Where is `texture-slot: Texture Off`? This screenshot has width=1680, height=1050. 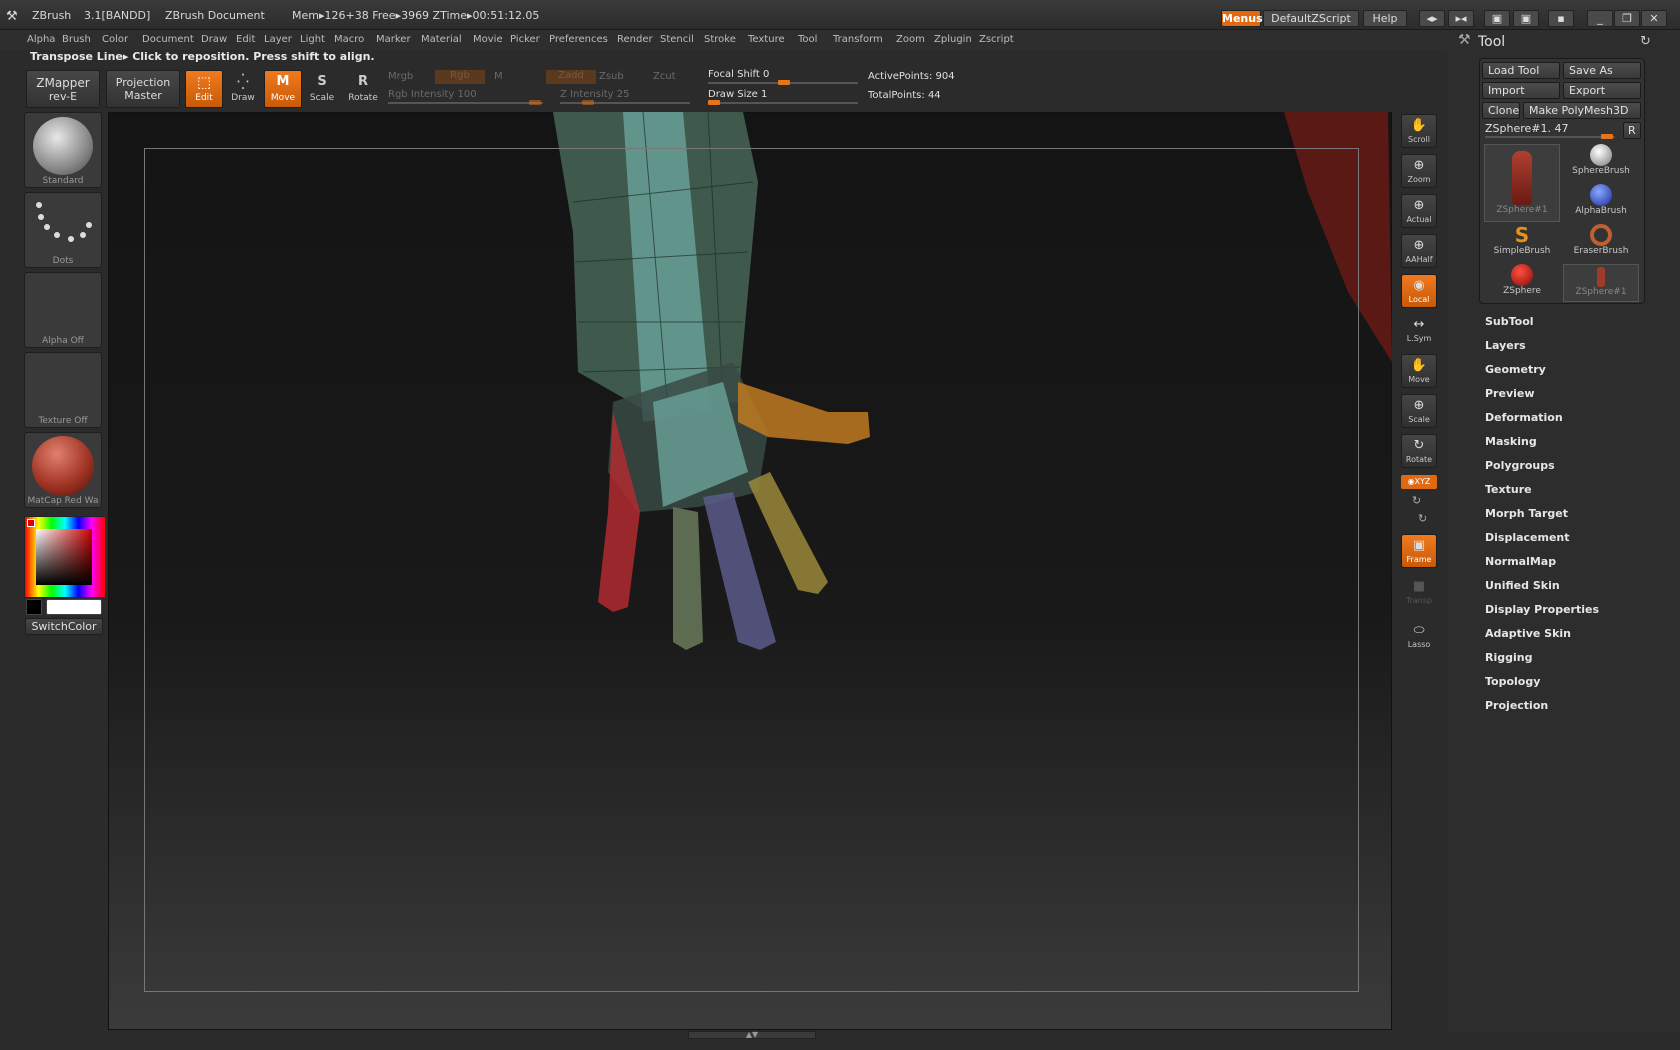
texture-slot: Texture Off is located at coordinates (63, 390).